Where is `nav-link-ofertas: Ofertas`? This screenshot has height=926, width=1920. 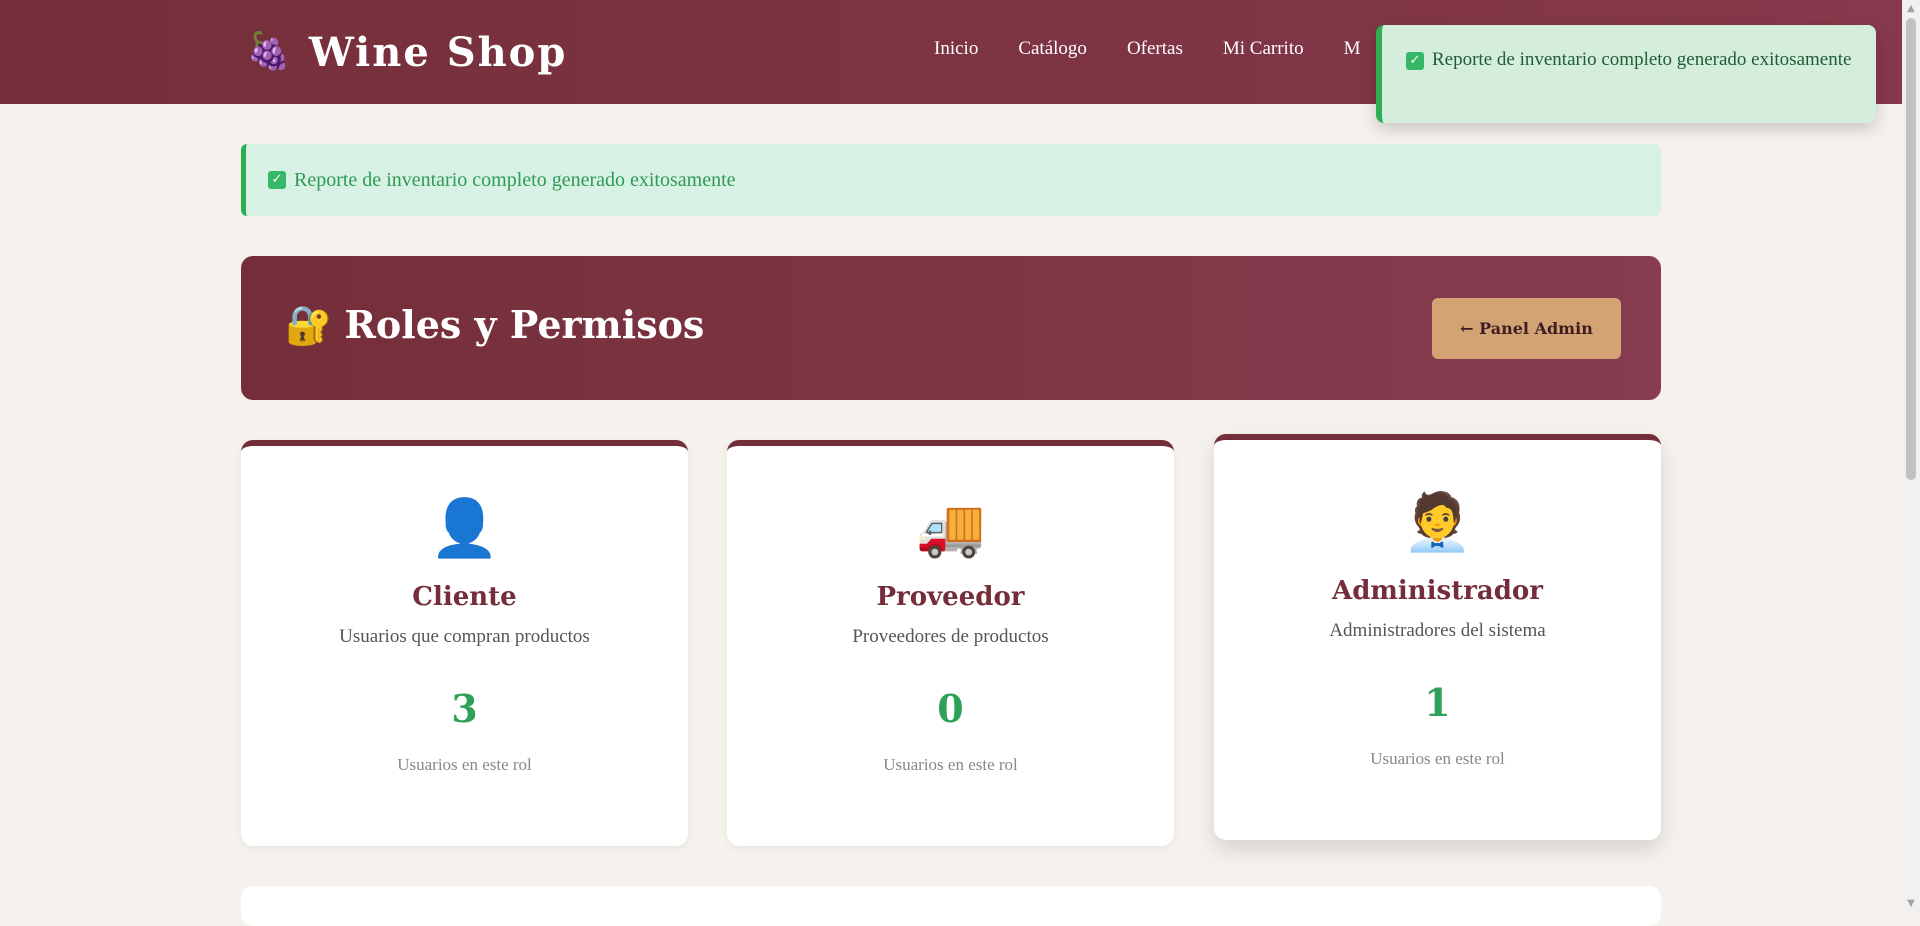
nav-link-ofertas: Ofertas is located at coordinates (1155, 49).